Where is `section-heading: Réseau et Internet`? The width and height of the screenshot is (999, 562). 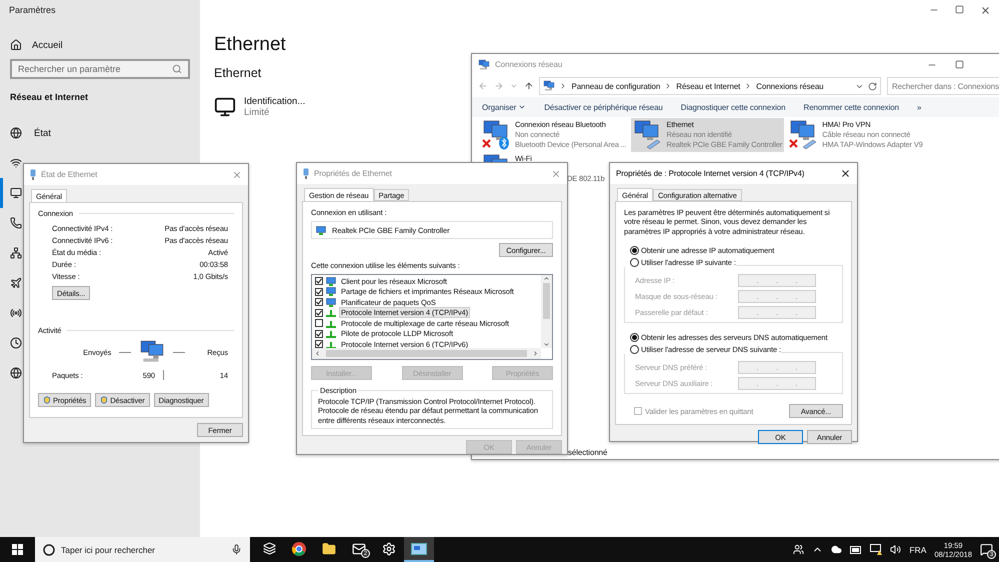 section-heading: Réseau et Internet is located at coordinates (50, 97).